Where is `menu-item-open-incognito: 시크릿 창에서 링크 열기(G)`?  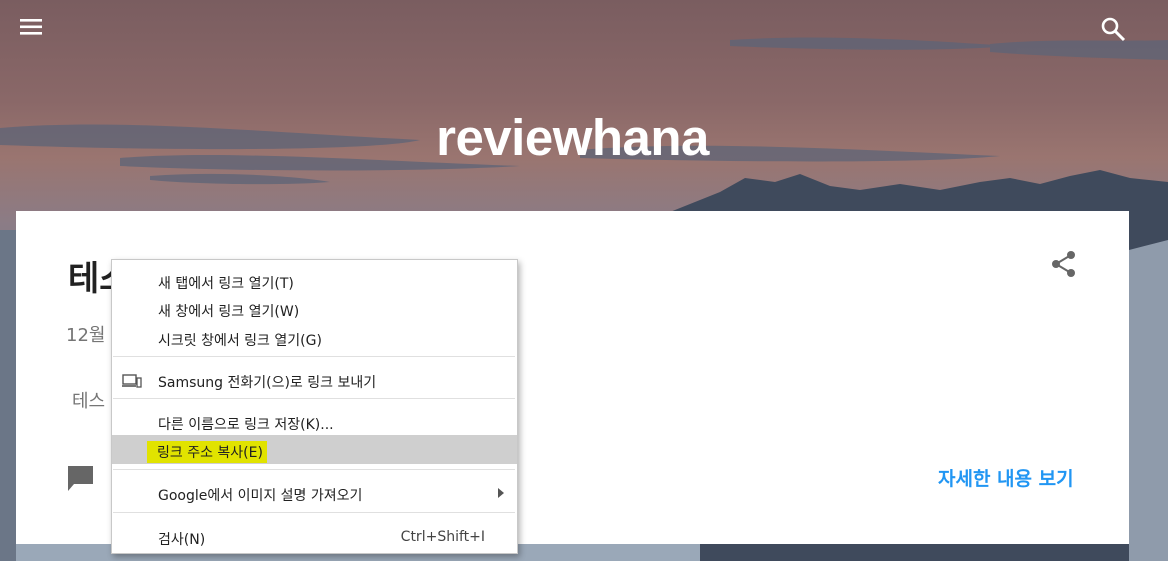 menu-item-open-incognito: 시크릿 창에서 링크 열기(G) is located at coordinates (314, 337).